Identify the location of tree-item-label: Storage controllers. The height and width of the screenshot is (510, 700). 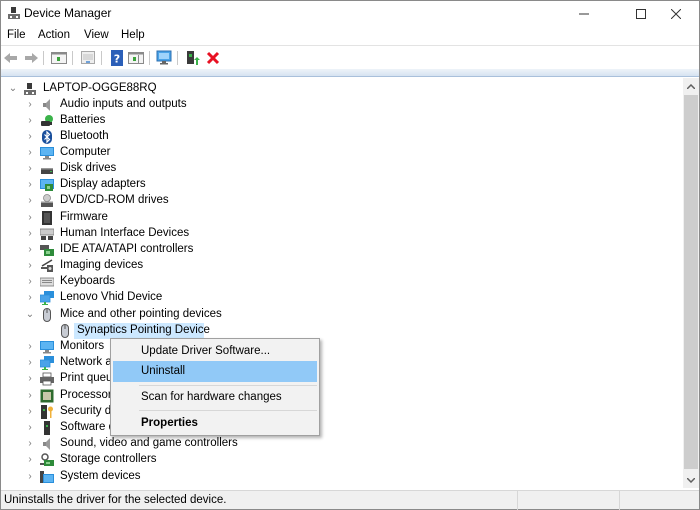
(108, 459).